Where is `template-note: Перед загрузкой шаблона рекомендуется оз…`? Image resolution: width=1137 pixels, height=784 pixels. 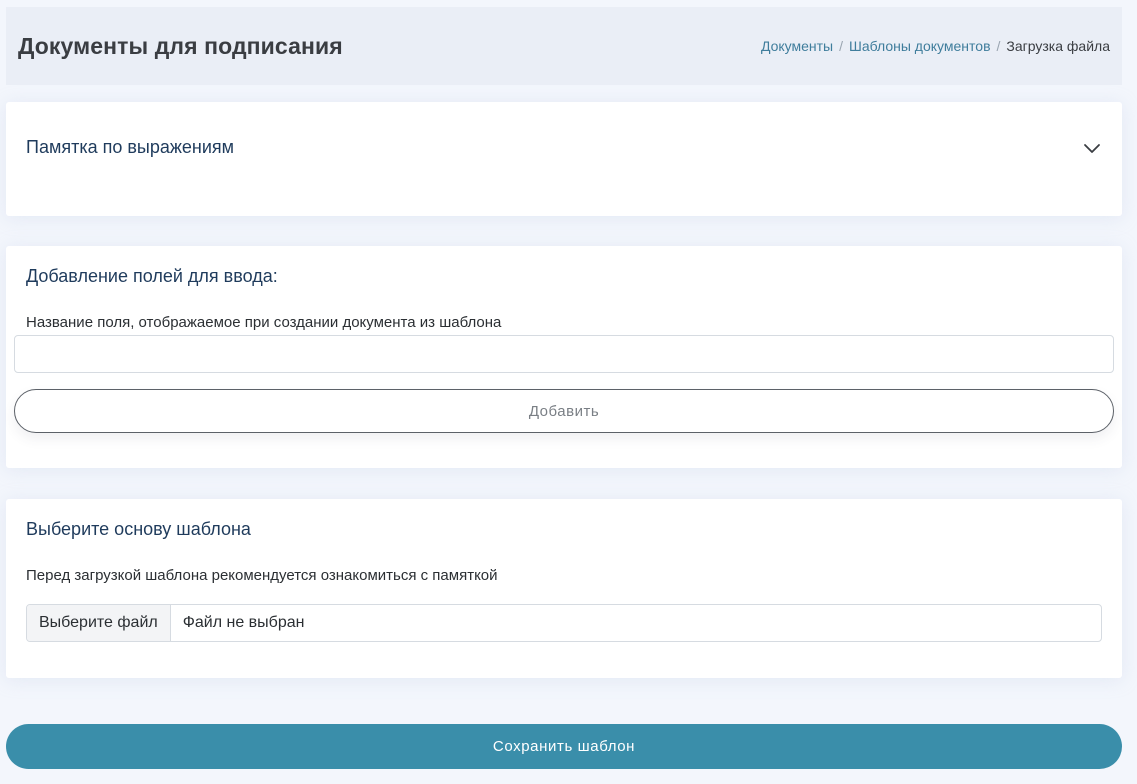
template-note: Перед загрузкой шаблона рекомендуется оз… is located at coordinates (262, 575).